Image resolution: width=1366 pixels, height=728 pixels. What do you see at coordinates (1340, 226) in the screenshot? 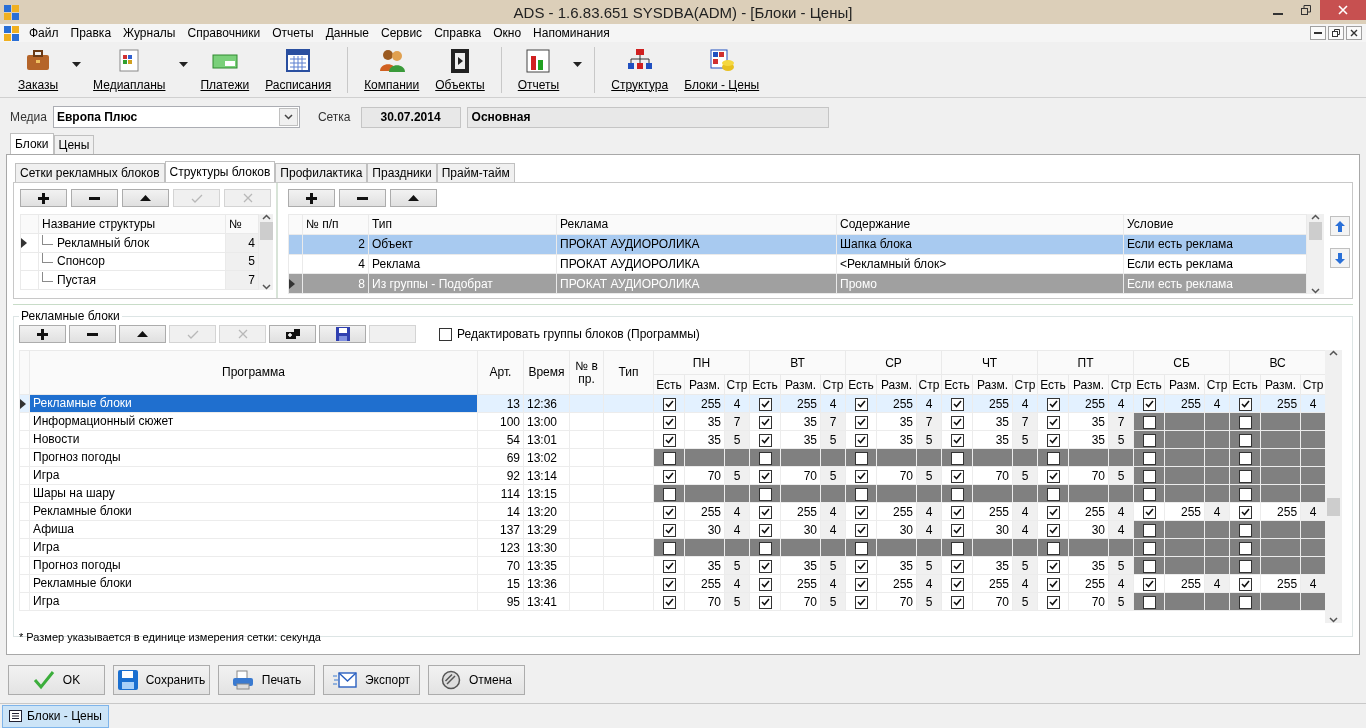
I see `move-up-button` at bounding box center [1340, 226].